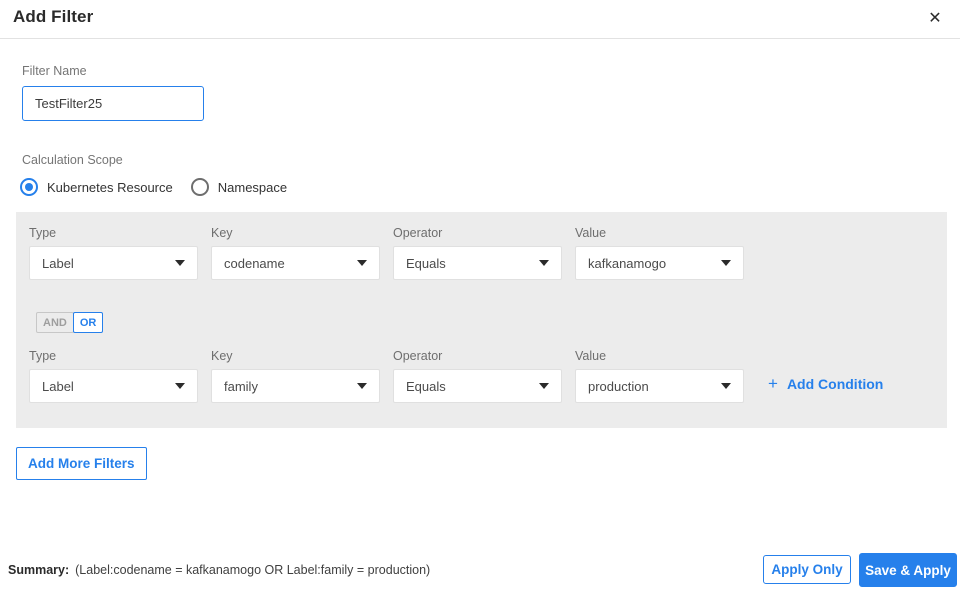 This screenshot has height=595, width=960. What do you see at coordinates (480, 19) in the screenshot?
I see `dialog-header: Add Filter ✕` at bounding box center [480, 19].